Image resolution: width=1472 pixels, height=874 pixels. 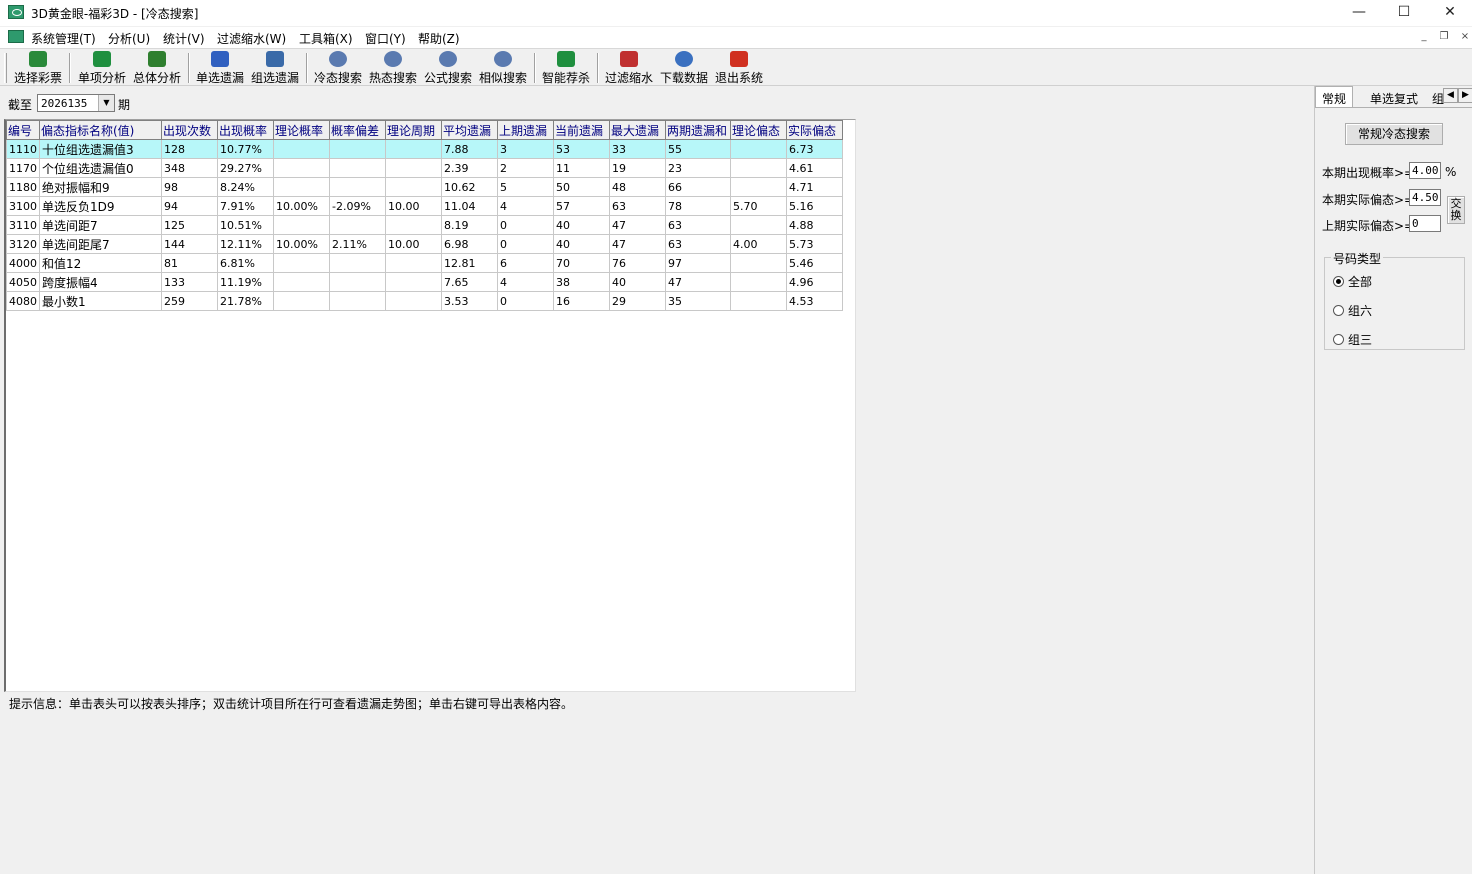 I want to click on prob-input: 4.00, so click(x=1425, y=170).